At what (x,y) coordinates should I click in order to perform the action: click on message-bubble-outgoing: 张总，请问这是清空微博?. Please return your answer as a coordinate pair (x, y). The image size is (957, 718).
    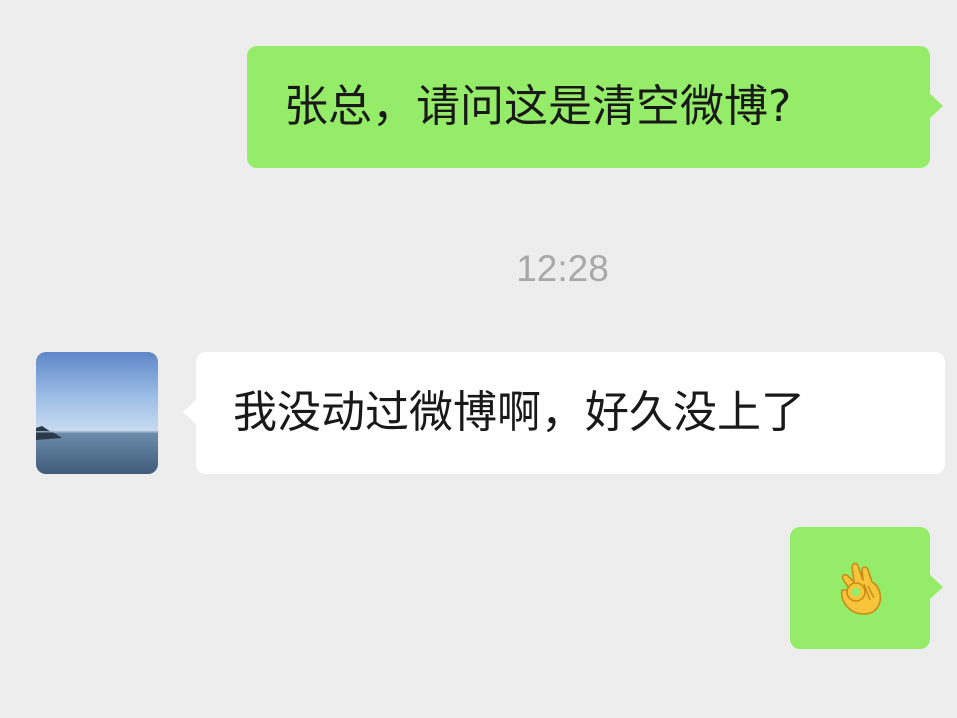
    Looking at the image, I should click on (595, 107).